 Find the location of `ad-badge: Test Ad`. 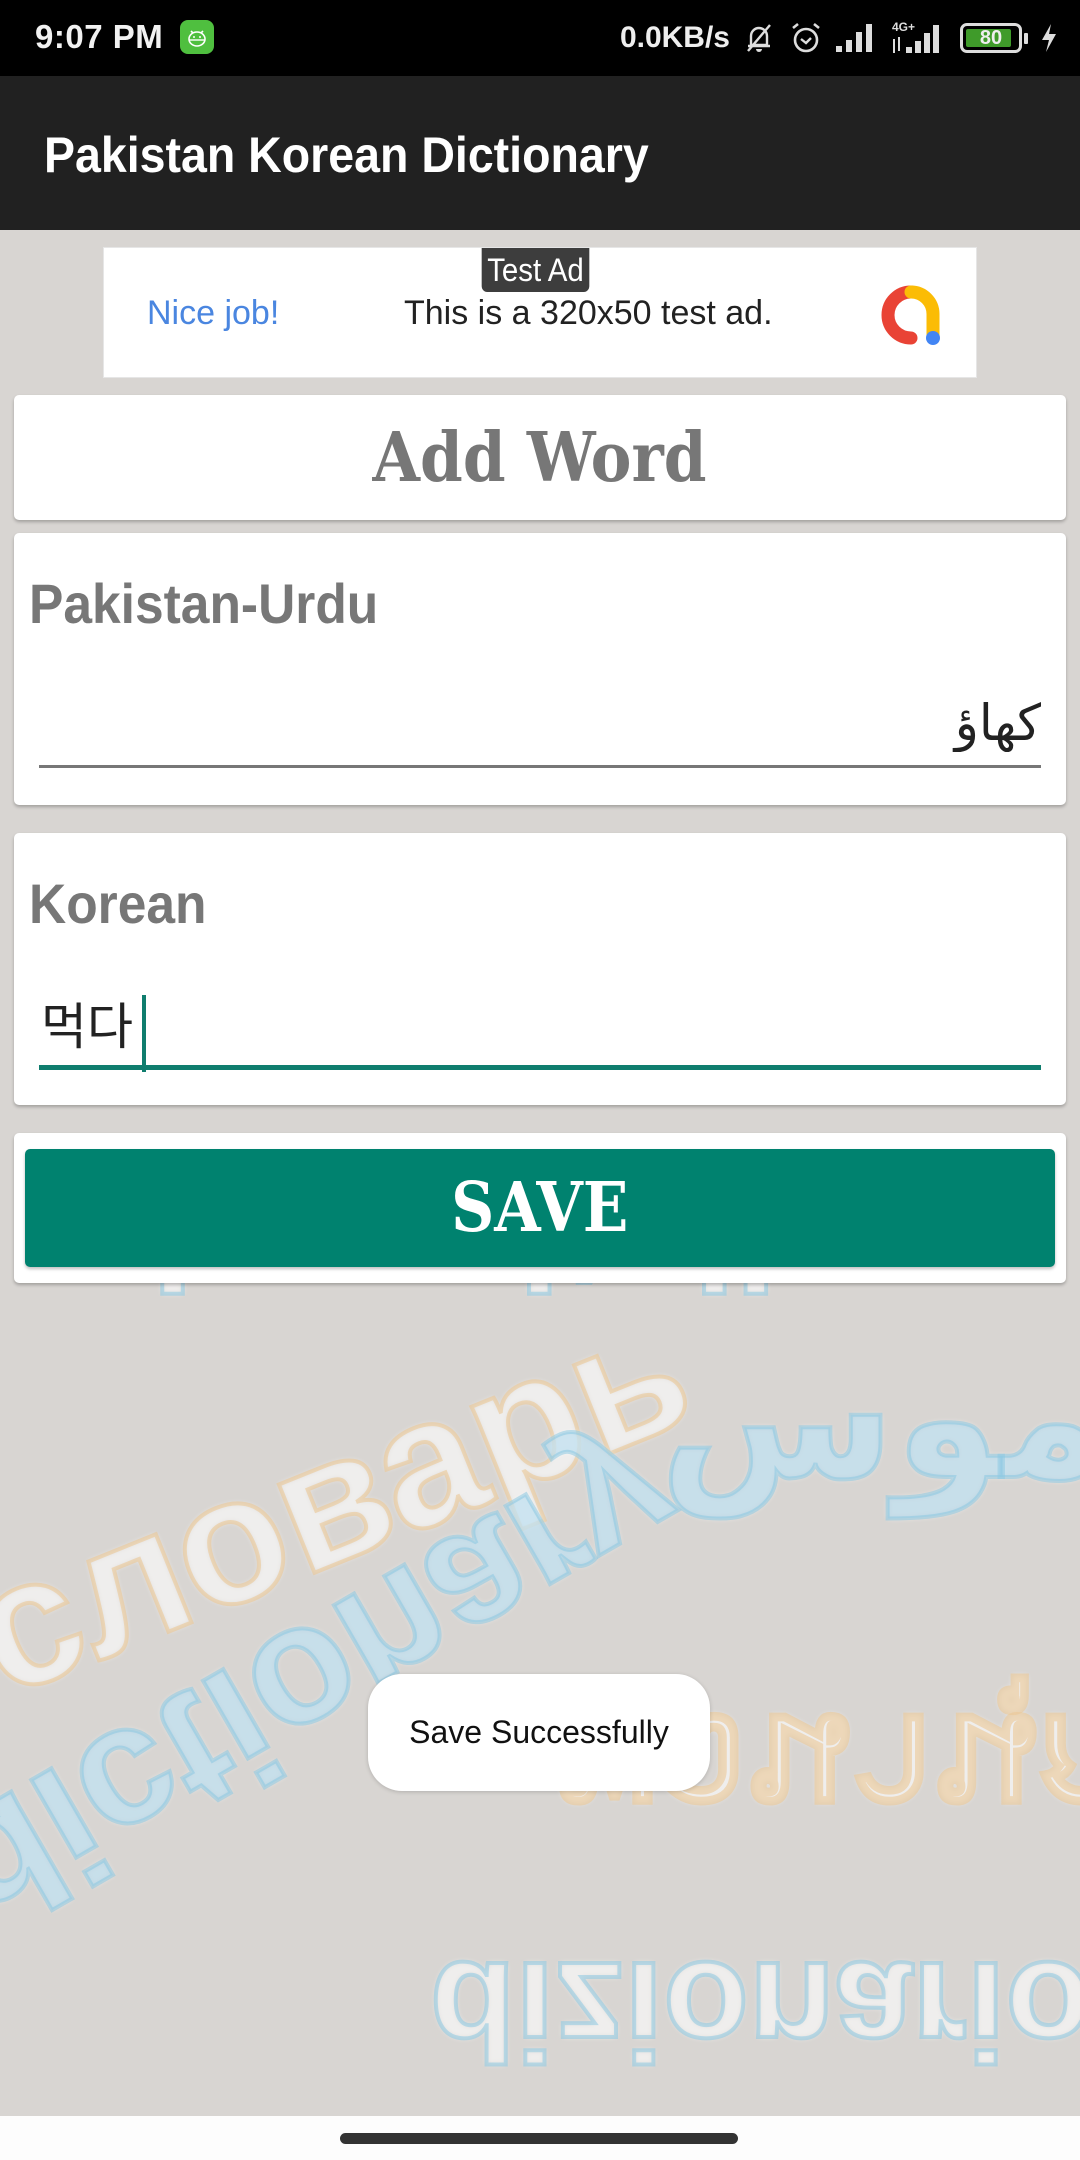

ad-badge: Test Ad is located at coordinates (535, 270).